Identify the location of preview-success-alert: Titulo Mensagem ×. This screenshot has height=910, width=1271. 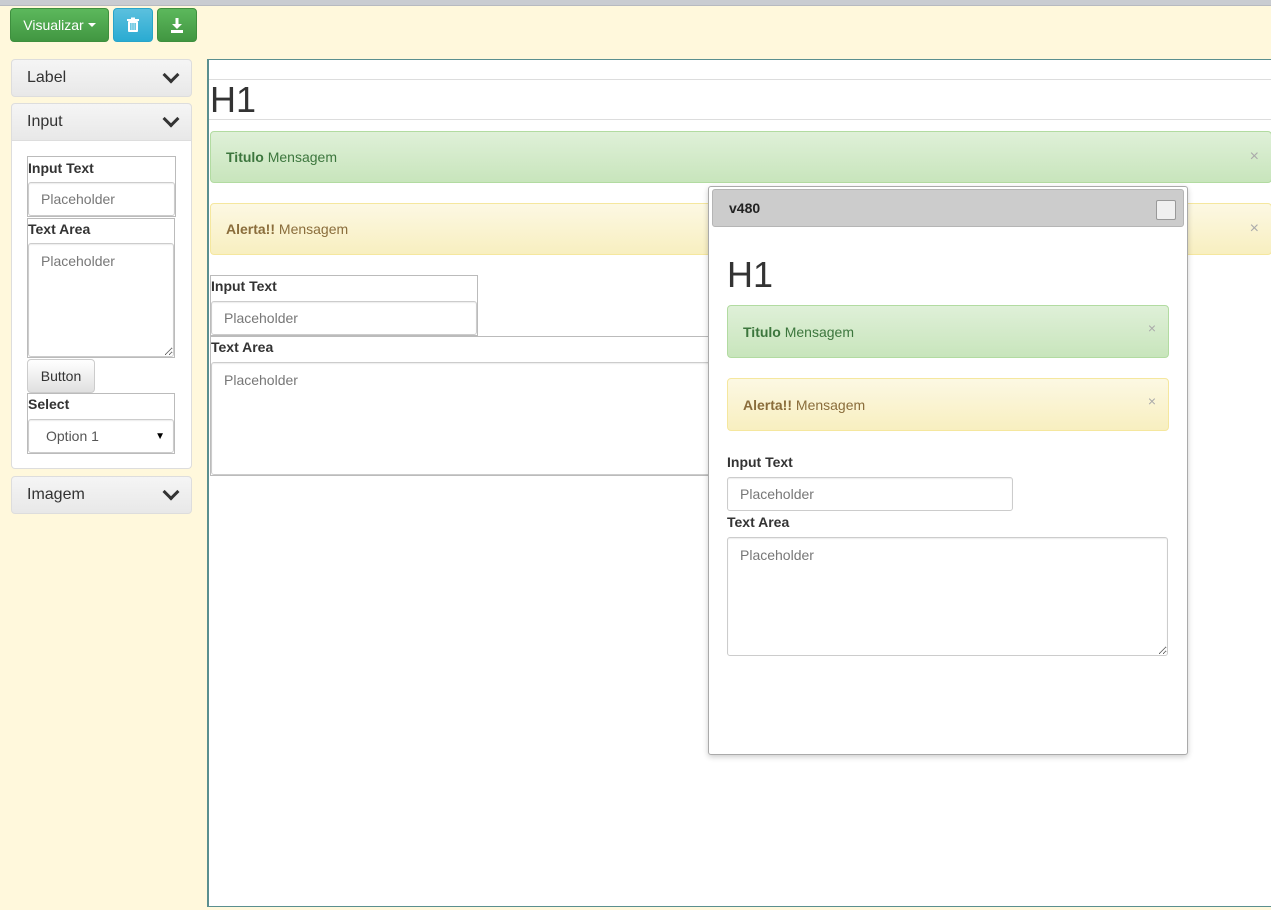
(948, 331).